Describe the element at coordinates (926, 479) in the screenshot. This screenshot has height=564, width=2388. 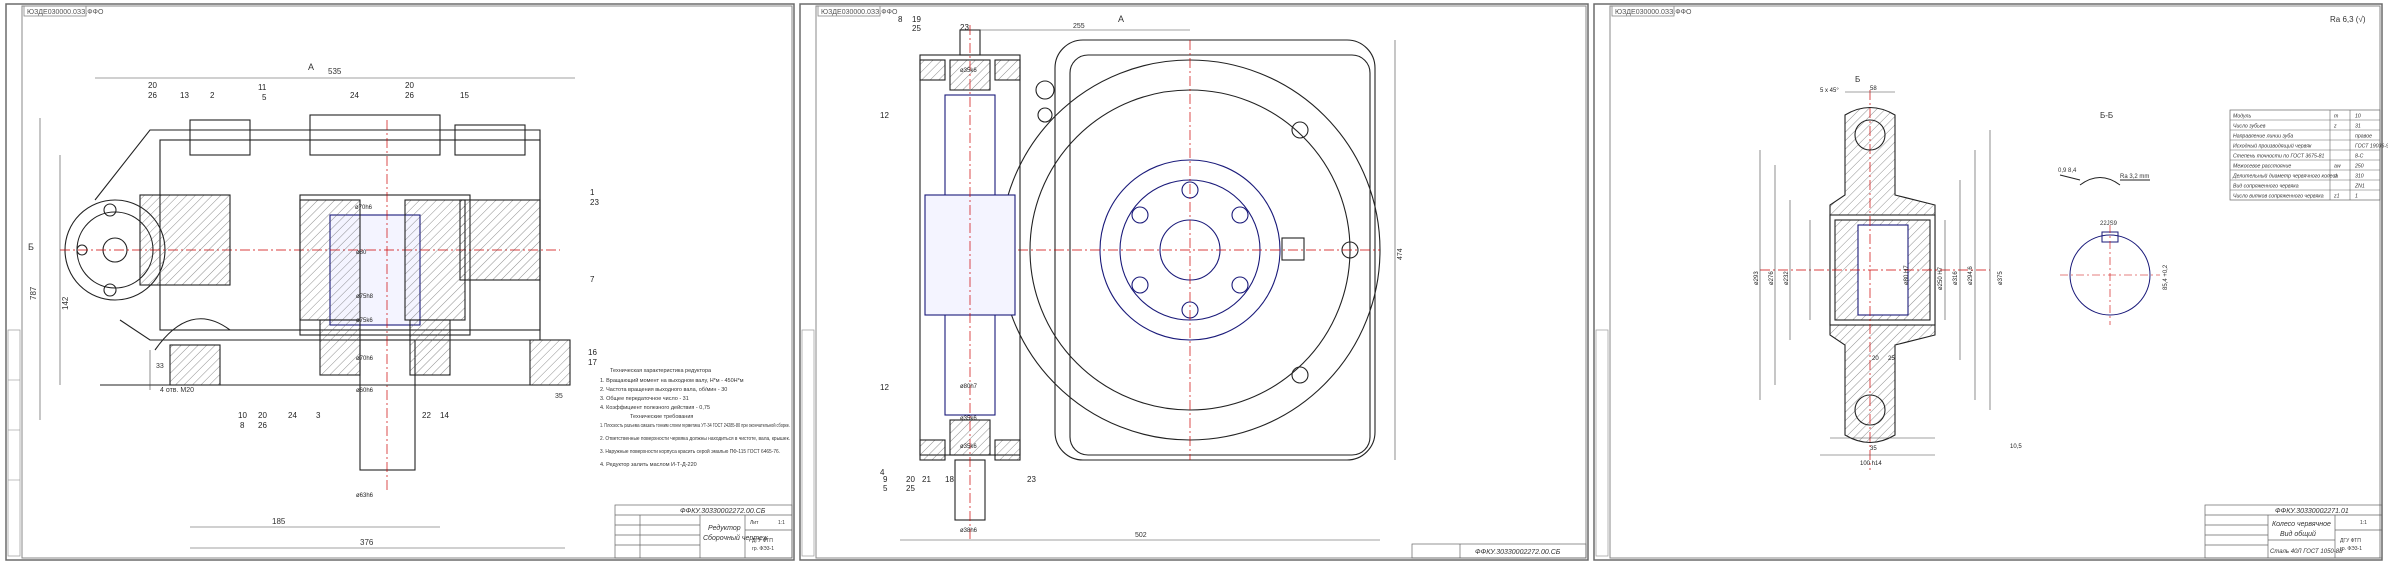
I see `part-label: 21` at that location.